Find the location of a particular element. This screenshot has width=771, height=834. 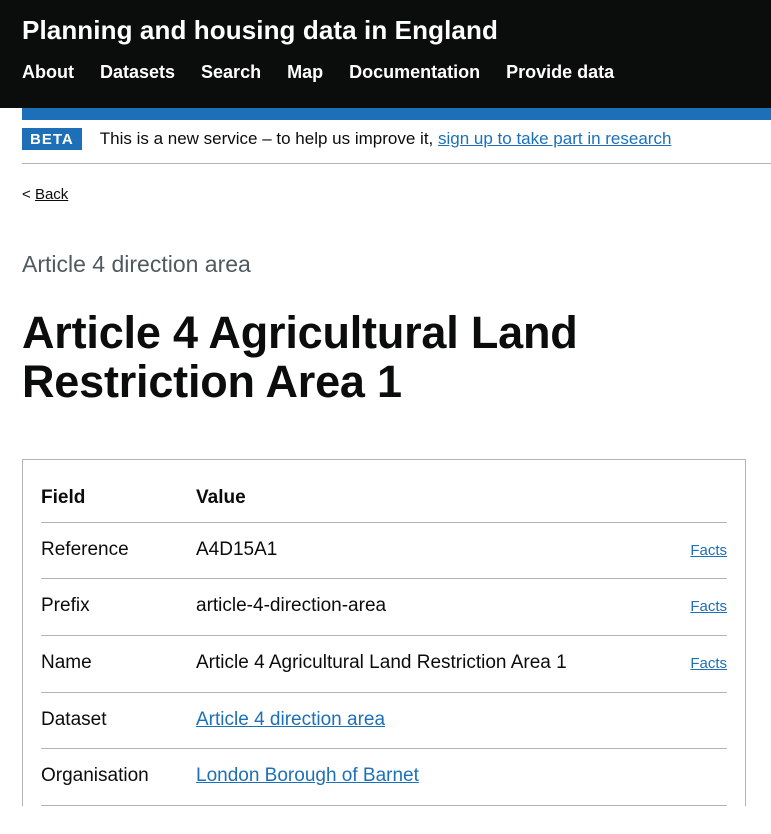

status-badge: BETA is located at coordinates (52, 139).